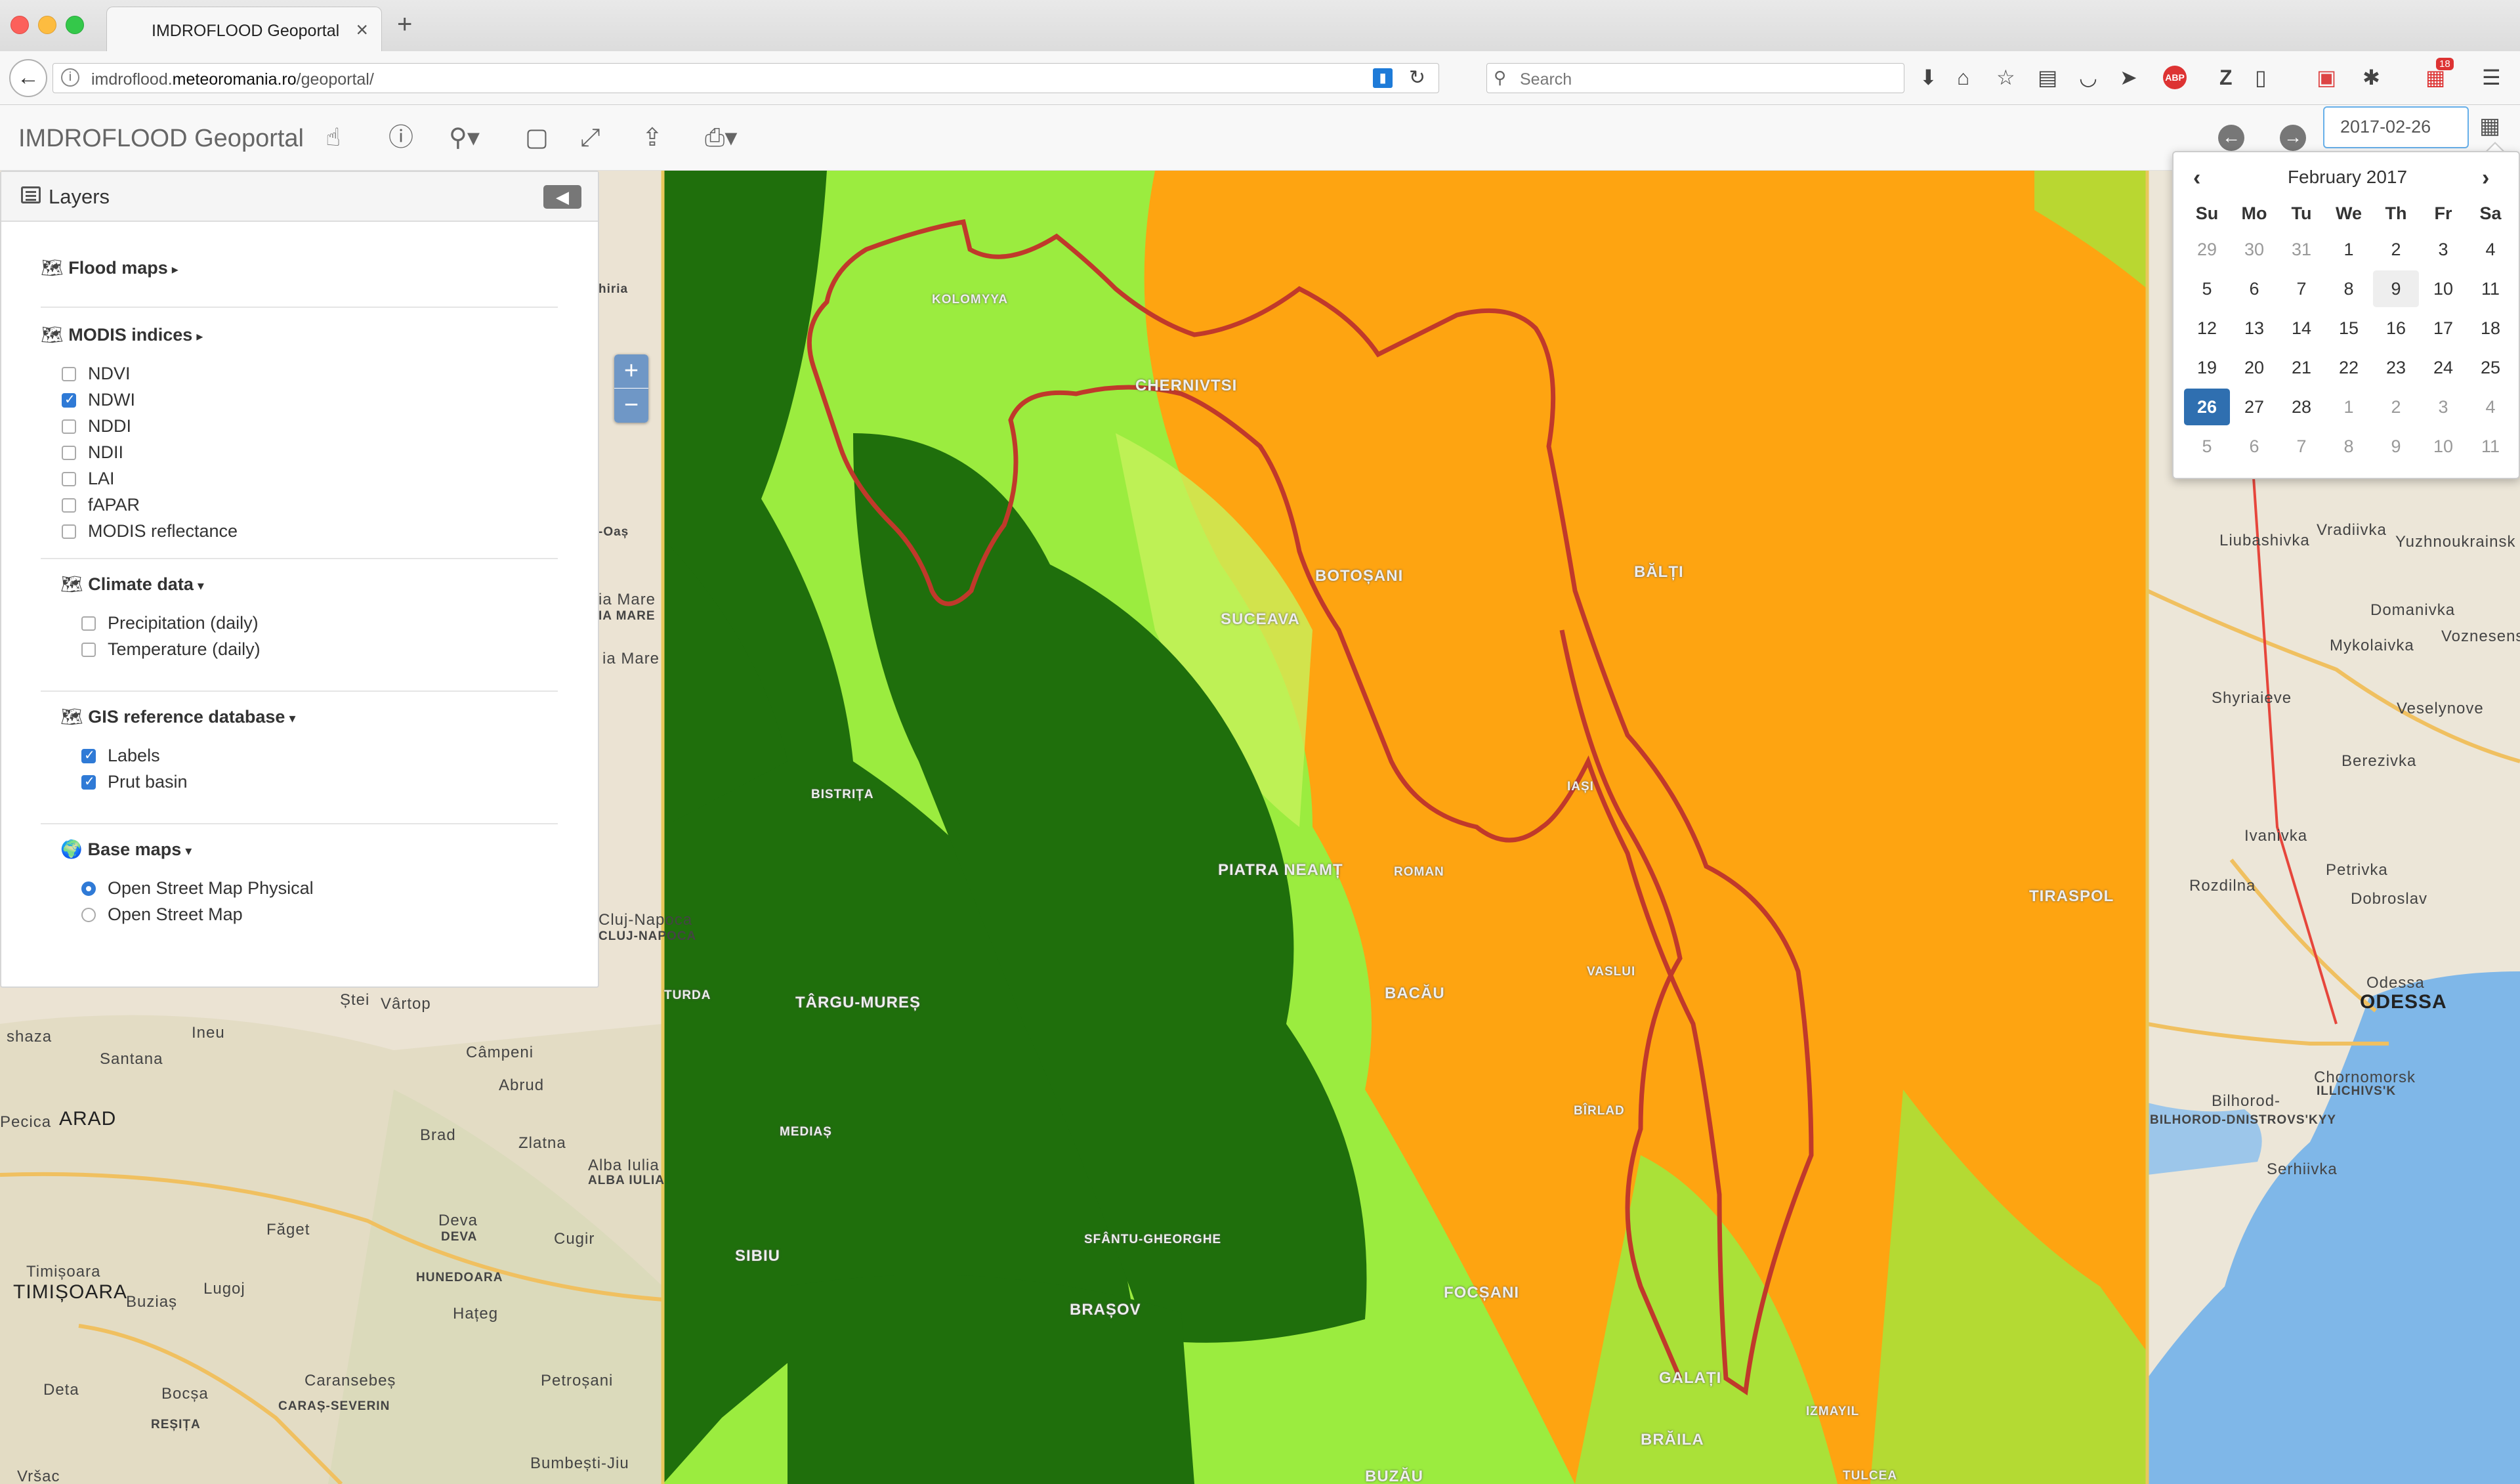 The width and height of the screenshot is (2520, 1484). Describe the element at coordinates (2396, 368) in the screenshot. I see `calendar-day: 23` at that location.